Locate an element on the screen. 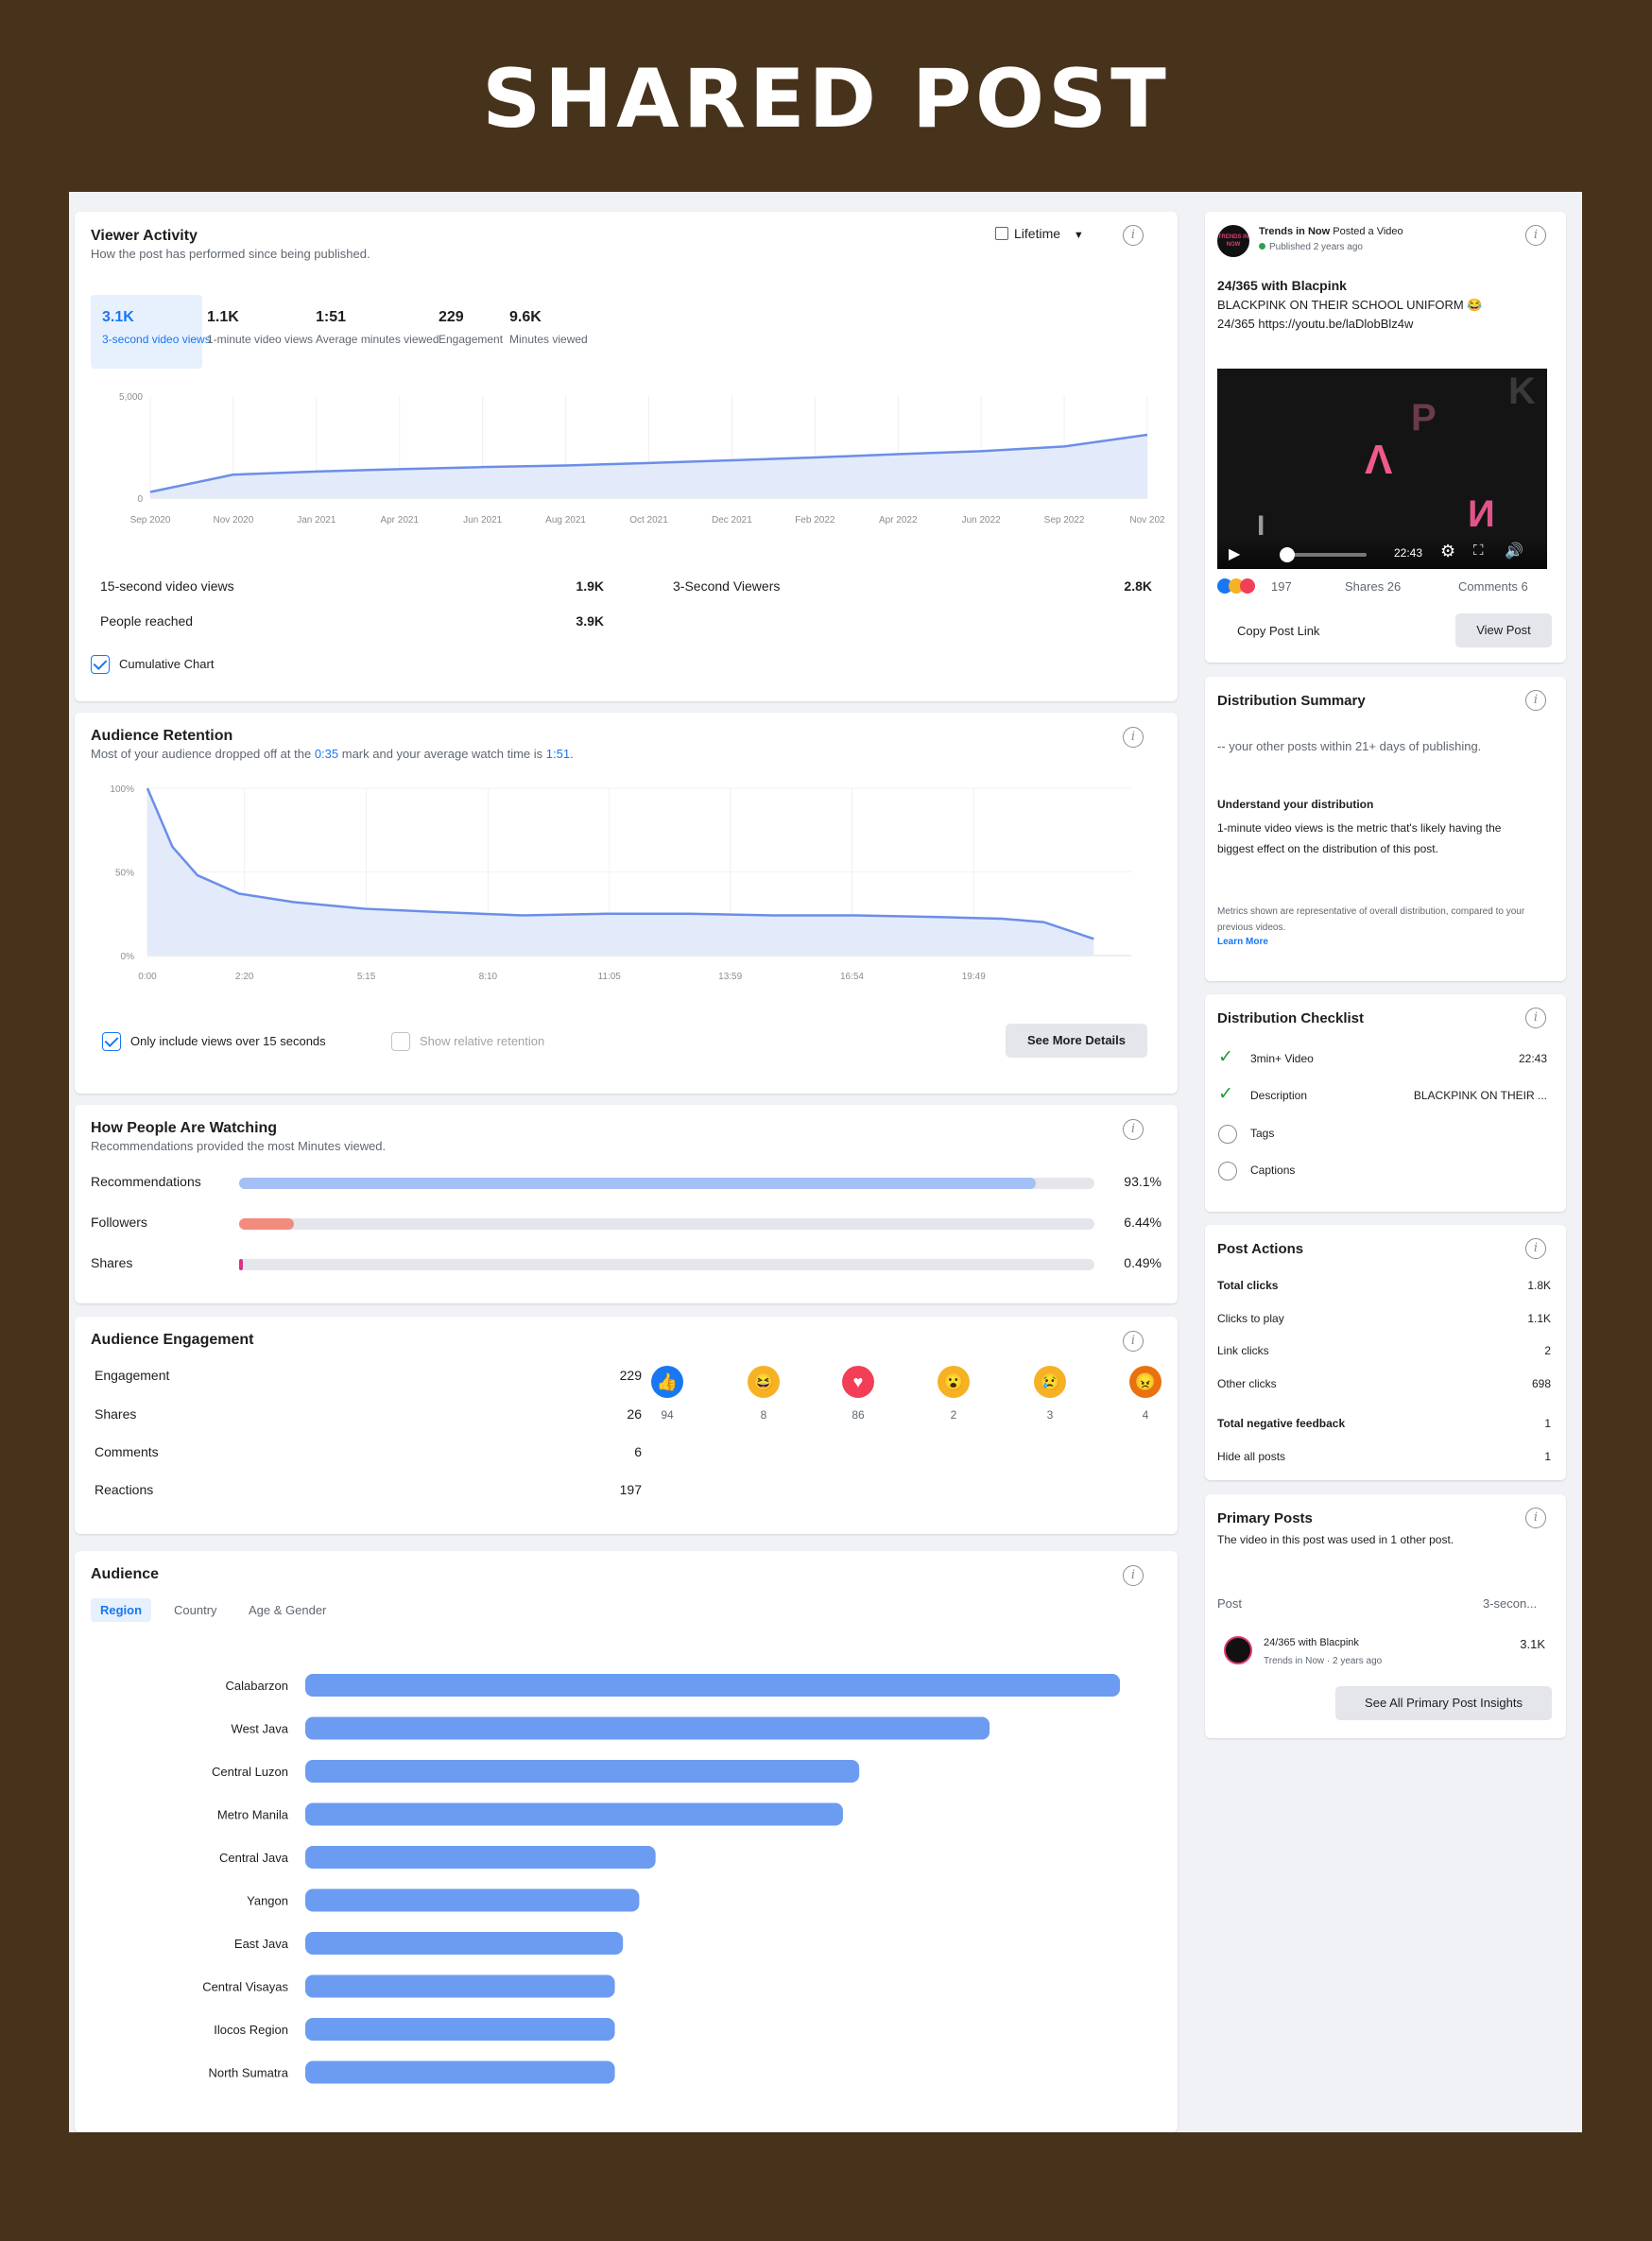 Image resolution: width=1652 pixels, height=2241 pixels. card-title: Audience Retention is located at coordinates (162, 736).